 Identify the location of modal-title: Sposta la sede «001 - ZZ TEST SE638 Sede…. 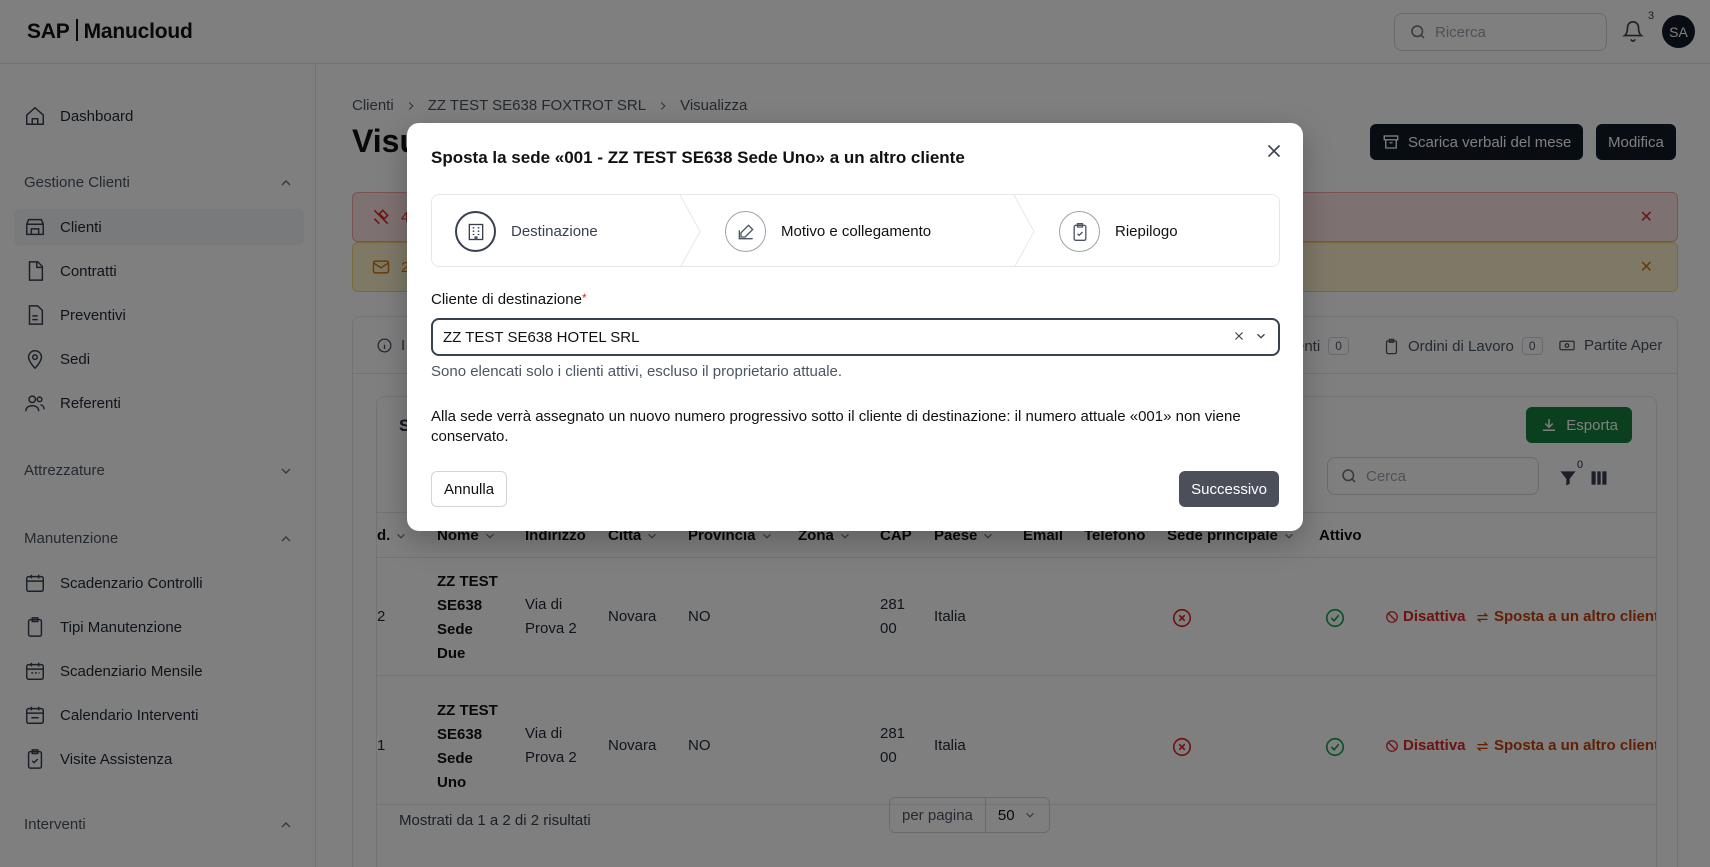
(698, 157).